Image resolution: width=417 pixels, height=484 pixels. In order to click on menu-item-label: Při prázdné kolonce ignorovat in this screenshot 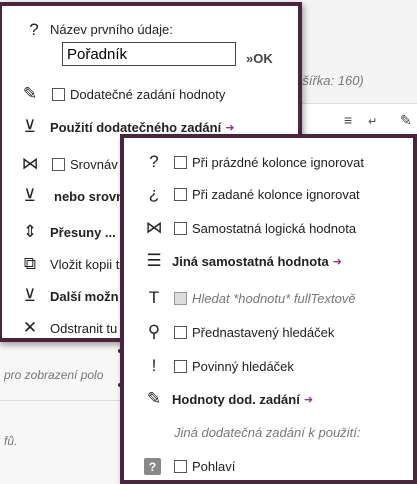, I will do `click(278, 162)`.